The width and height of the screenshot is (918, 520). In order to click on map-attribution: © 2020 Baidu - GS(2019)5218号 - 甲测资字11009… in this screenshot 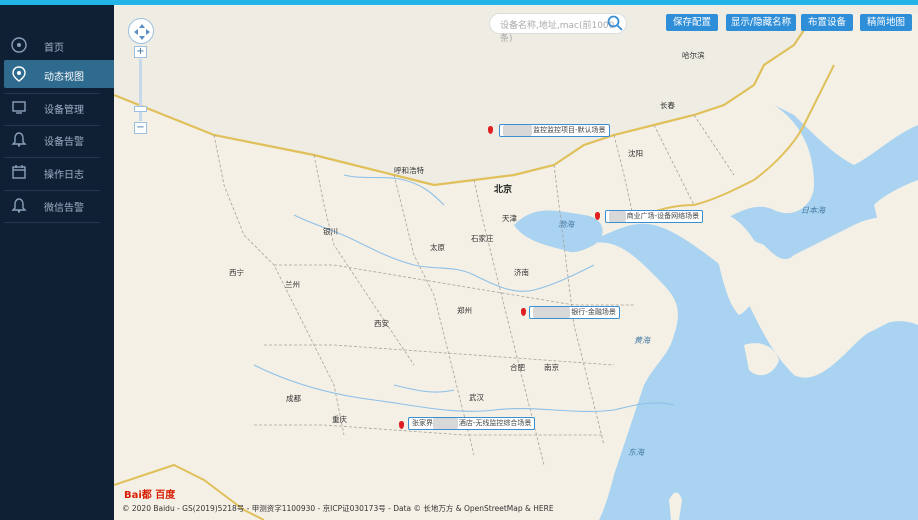, I will do `click(338, 508)`.